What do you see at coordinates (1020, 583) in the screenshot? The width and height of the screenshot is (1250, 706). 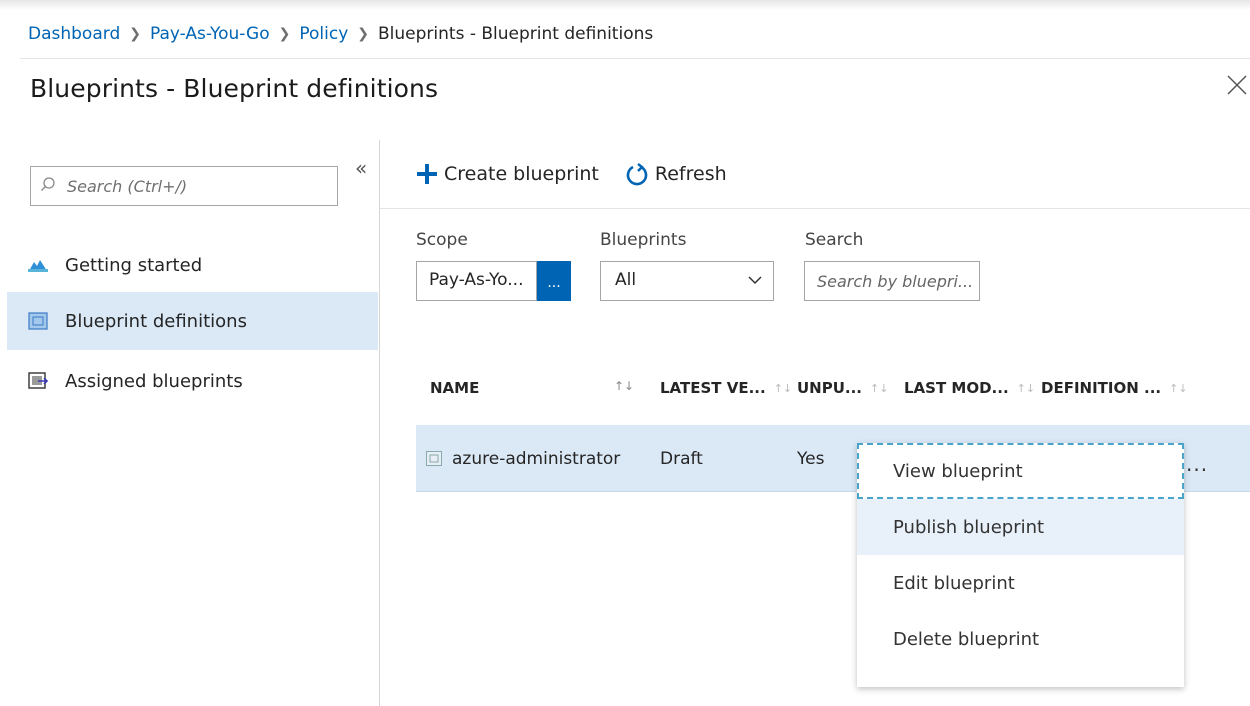 I see `menu-item-edit-blueprint: Edit blueprint` at bounding box center [1020, 583].